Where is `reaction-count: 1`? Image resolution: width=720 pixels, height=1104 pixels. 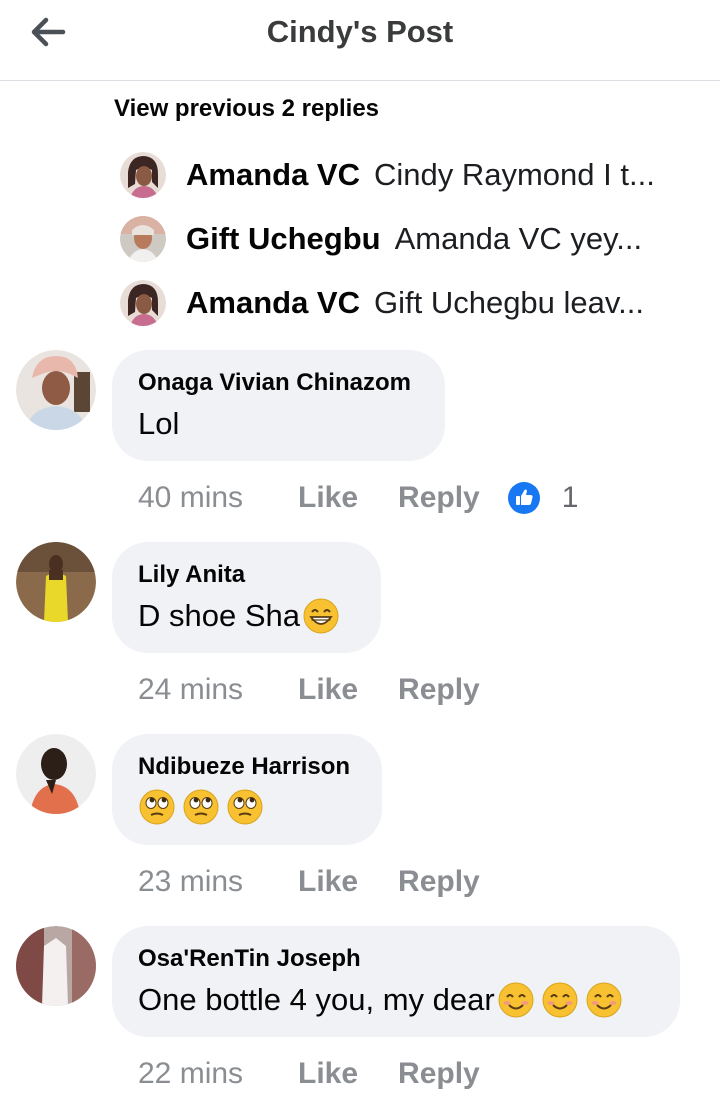 reaction-count: 1 is located at coordinates (570, 497).